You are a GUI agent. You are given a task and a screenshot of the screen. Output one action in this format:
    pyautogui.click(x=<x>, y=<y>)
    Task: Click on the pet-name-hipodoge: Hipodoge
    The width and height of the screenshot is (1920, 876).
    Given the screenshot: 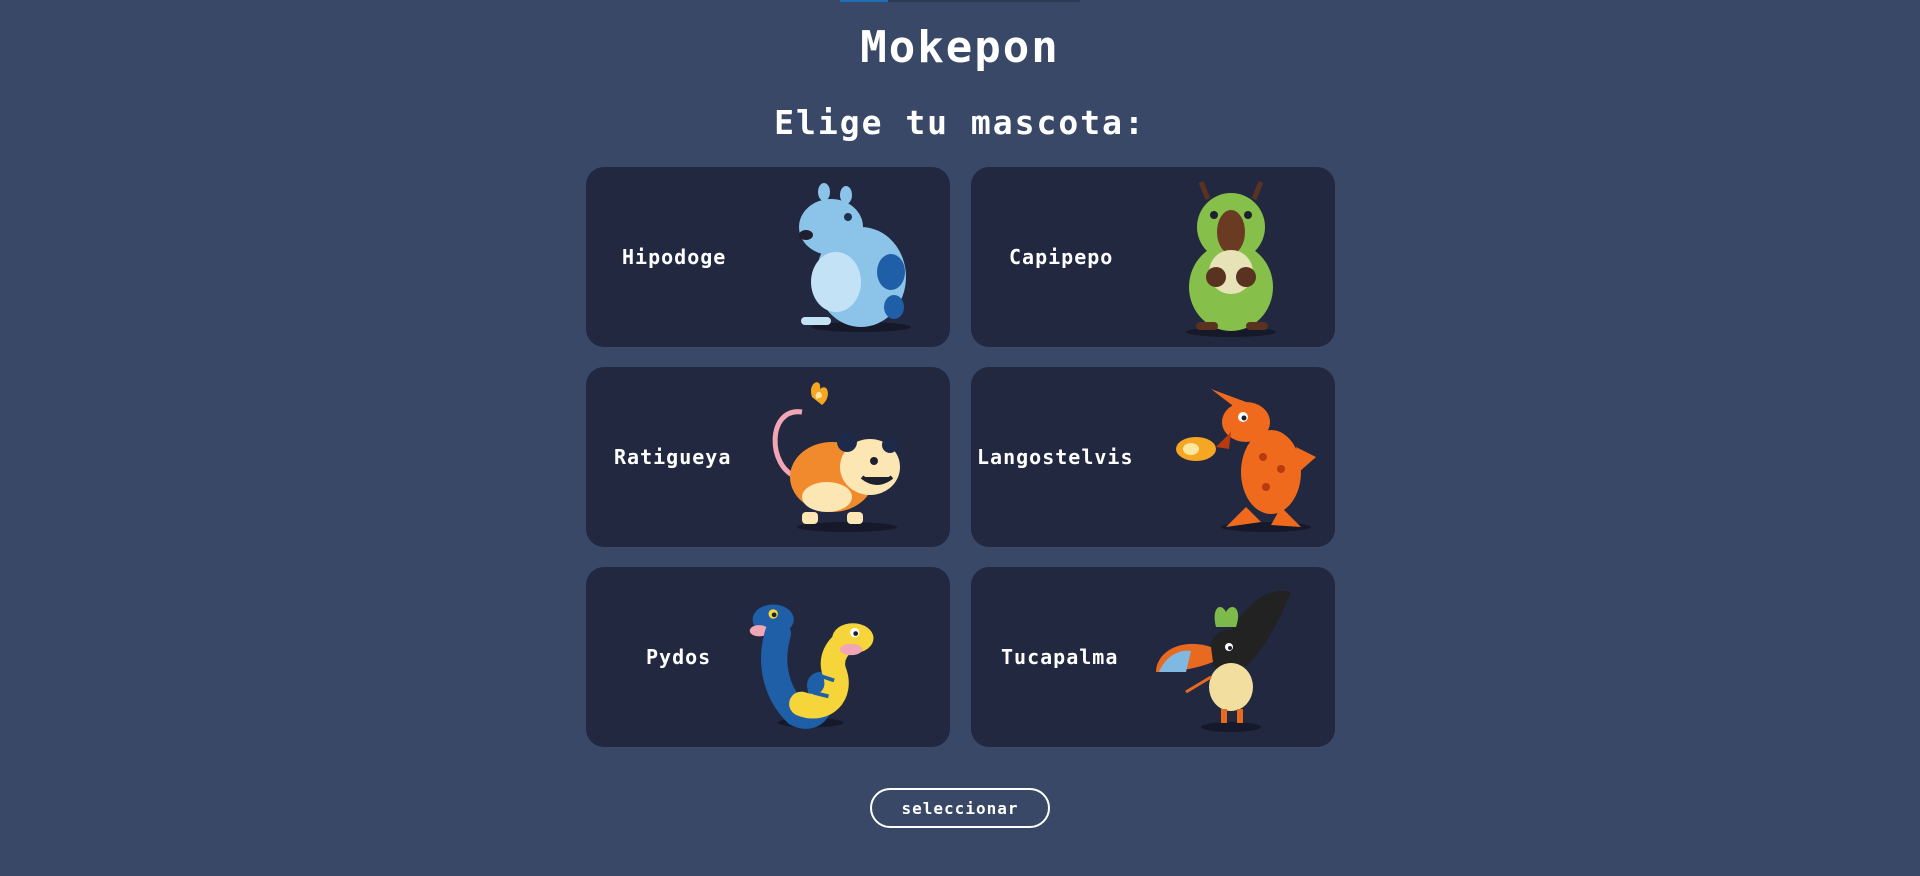 What is the action you would take?
    pyautogui.click(x=674, y=257)
    